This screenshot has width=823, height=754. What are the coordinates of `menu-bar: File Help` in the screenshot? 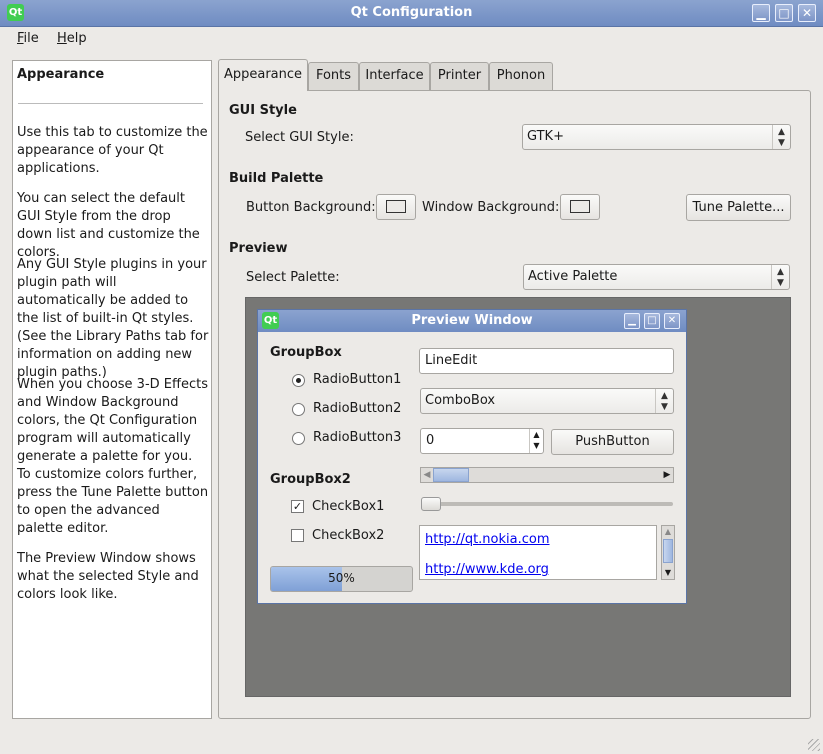 It's located at (411, 39).